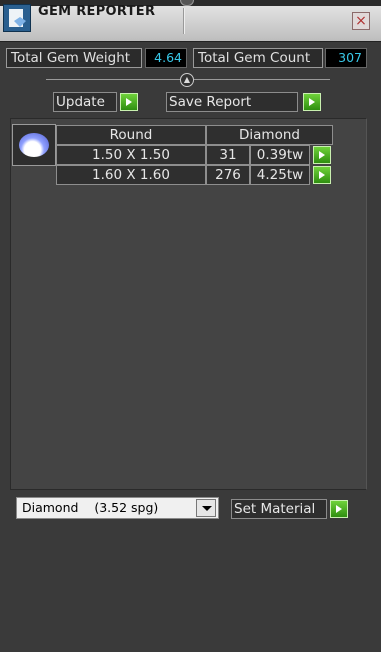  I want to click on material-select: Diamond (3.52 spg), so click(117, 508).